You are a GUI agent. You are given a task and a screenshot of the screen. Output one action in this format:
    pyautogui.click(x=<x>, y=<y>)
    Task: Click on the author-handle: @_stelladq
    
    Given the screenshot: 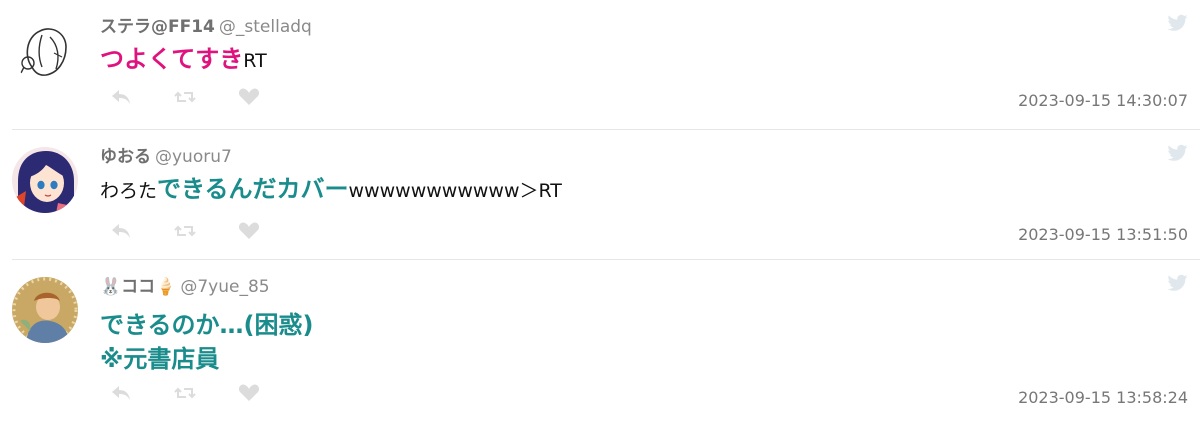 What is the action you would take?
    pyautogui.click(x=265, y=27)
    